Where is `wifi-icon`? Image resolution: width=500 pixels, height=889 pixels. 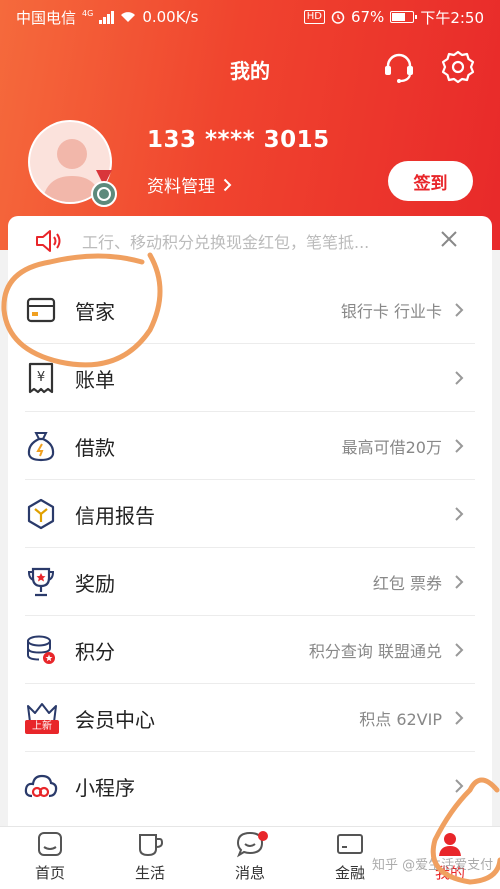
wifi-icon is located at coordinates (128, 17).